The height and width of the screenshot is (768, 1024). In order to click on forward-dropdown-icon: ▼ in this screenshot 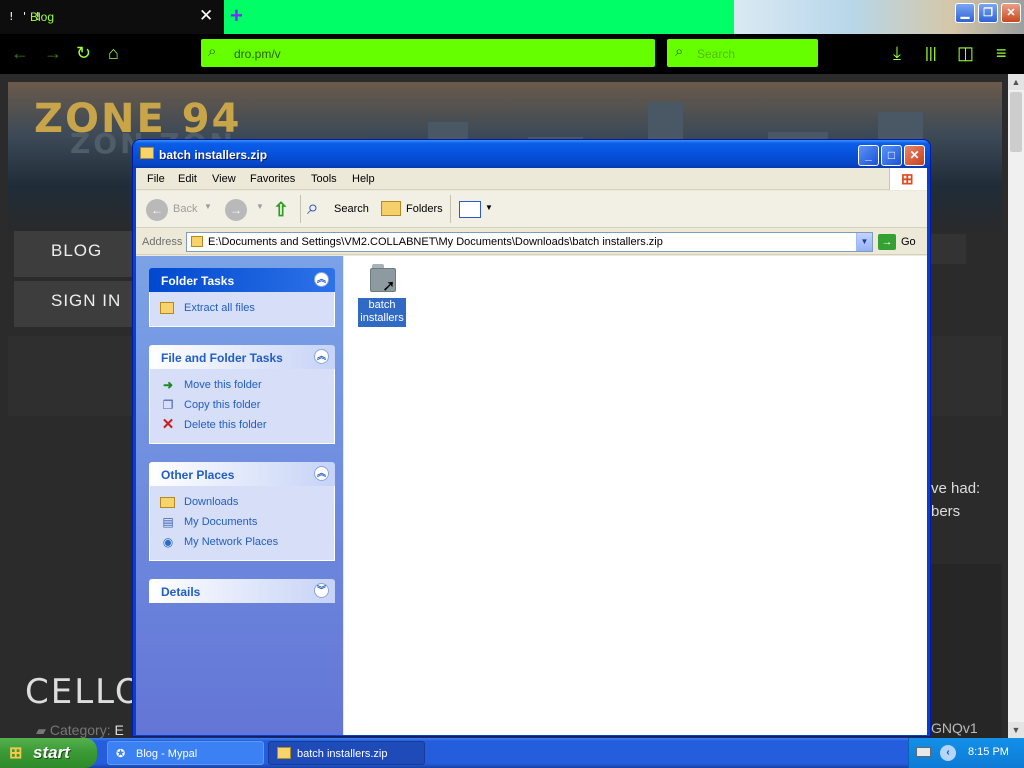, I will do `click(260, 206)`.